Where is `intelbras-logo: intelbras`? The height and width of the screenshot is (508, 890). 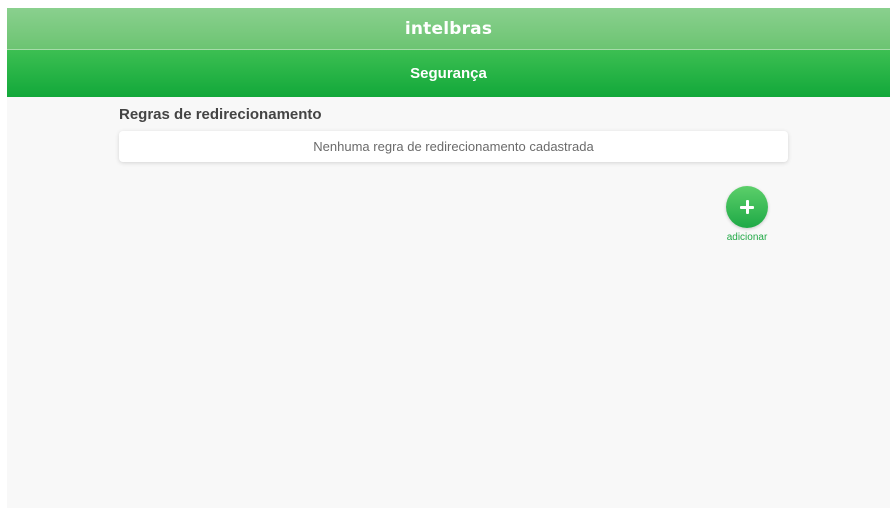 intelbras-logo: intelbras is located at coordinates (448, 28).